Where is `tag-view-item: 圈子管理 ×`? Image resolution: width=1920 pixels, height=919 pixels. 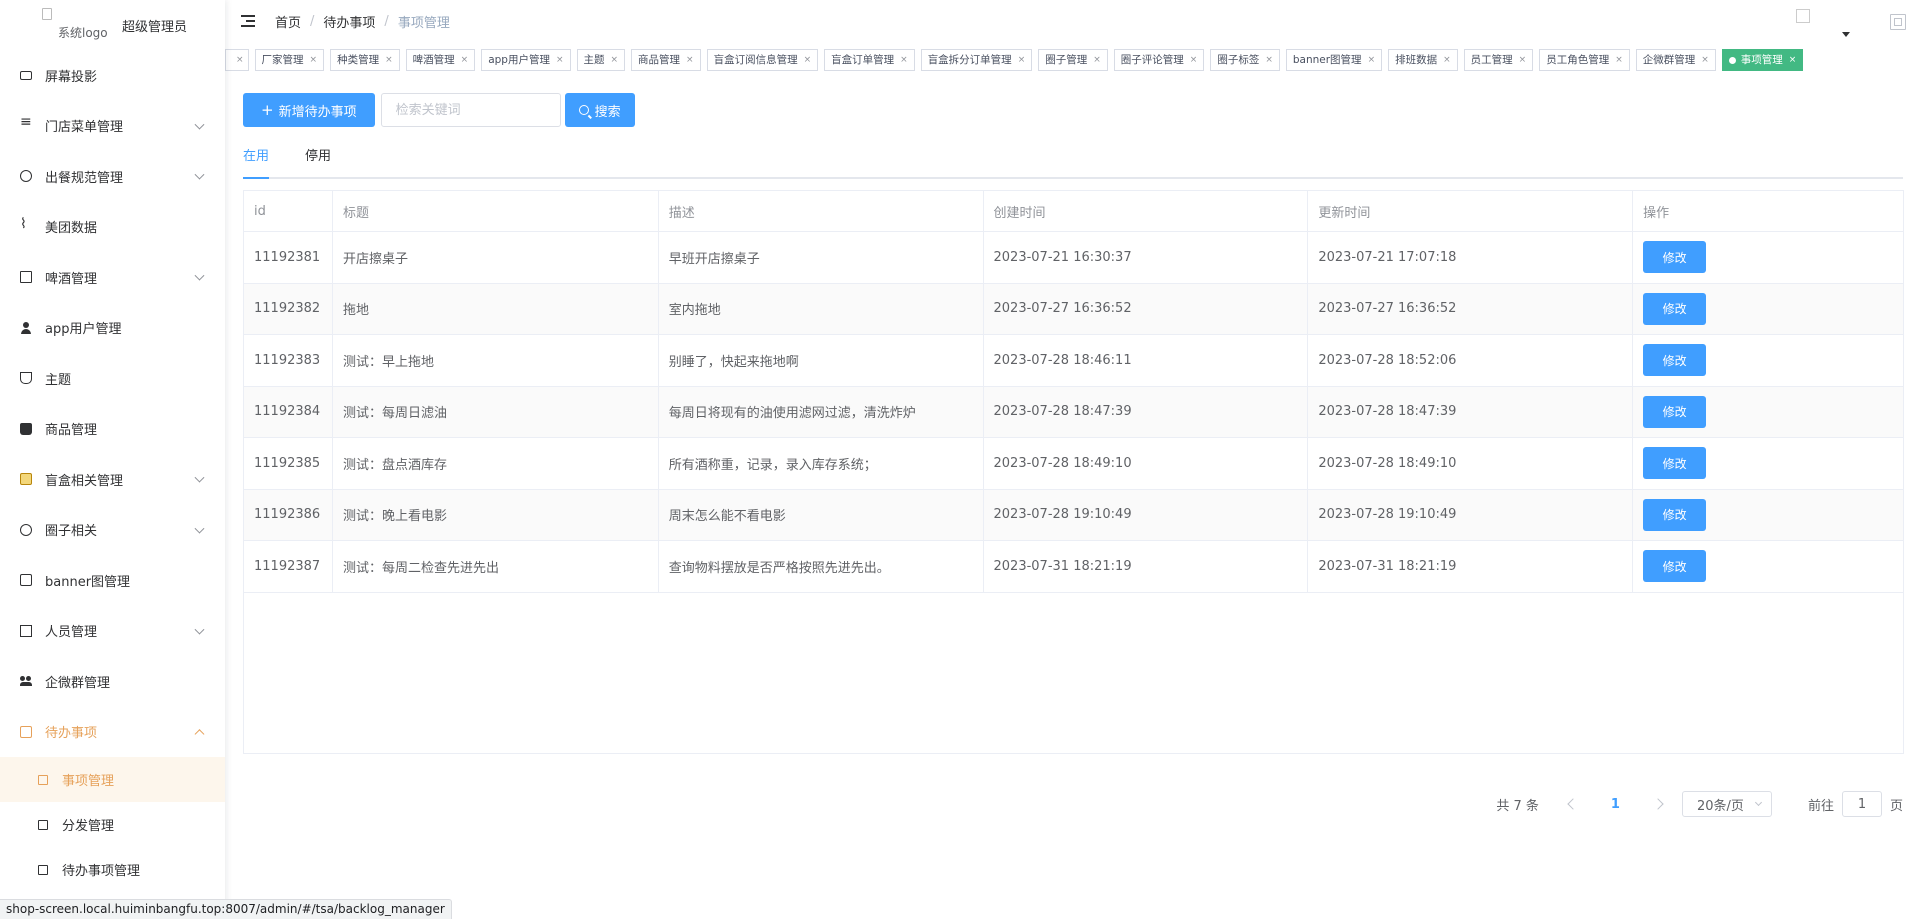
tag-view-item: 圈子管理 × is located at coordinates (1073, 60).